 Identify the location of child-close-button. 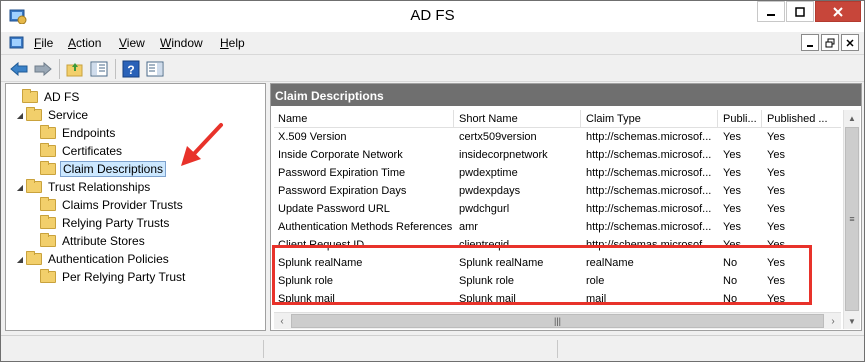
(850, 42).